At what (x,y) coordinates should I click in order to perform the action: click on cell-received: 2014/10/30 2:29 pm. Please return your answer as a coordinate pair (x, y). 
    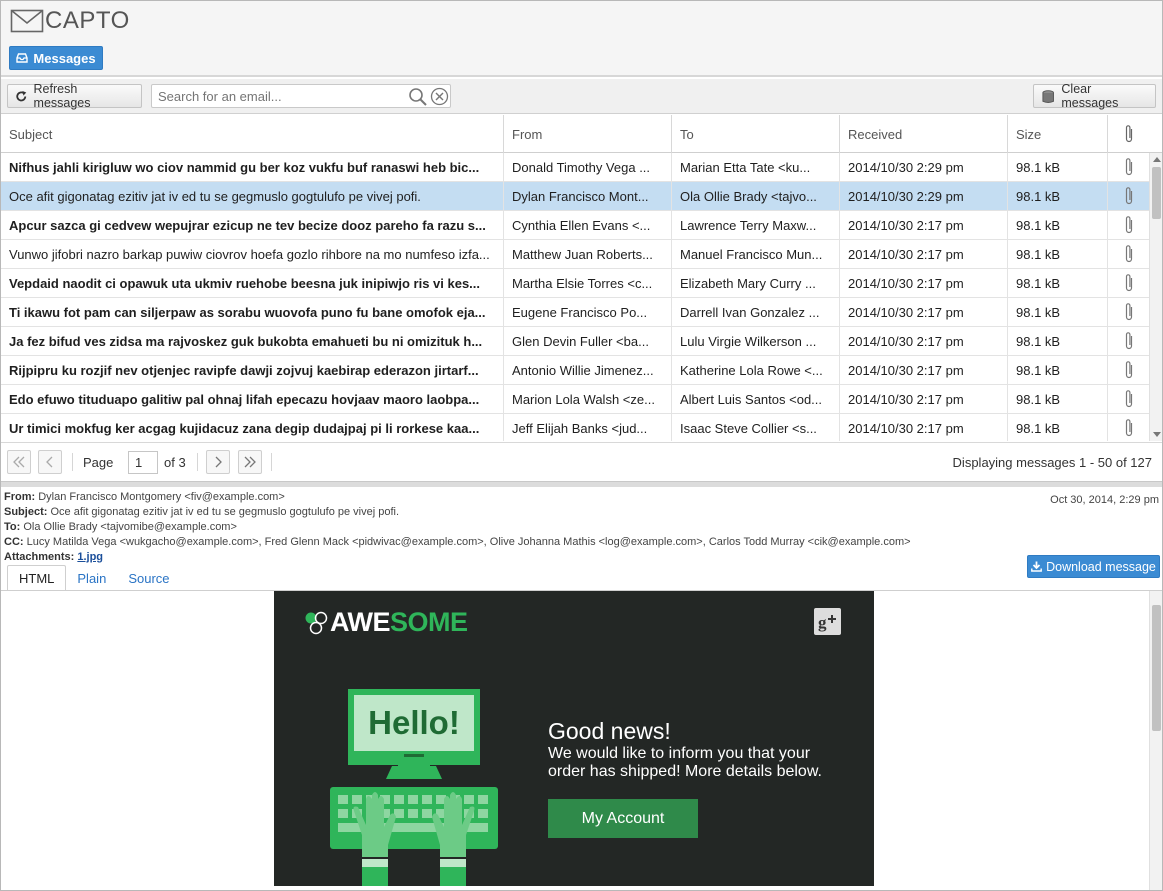
    Looking at the image, I should click on (924, 167).